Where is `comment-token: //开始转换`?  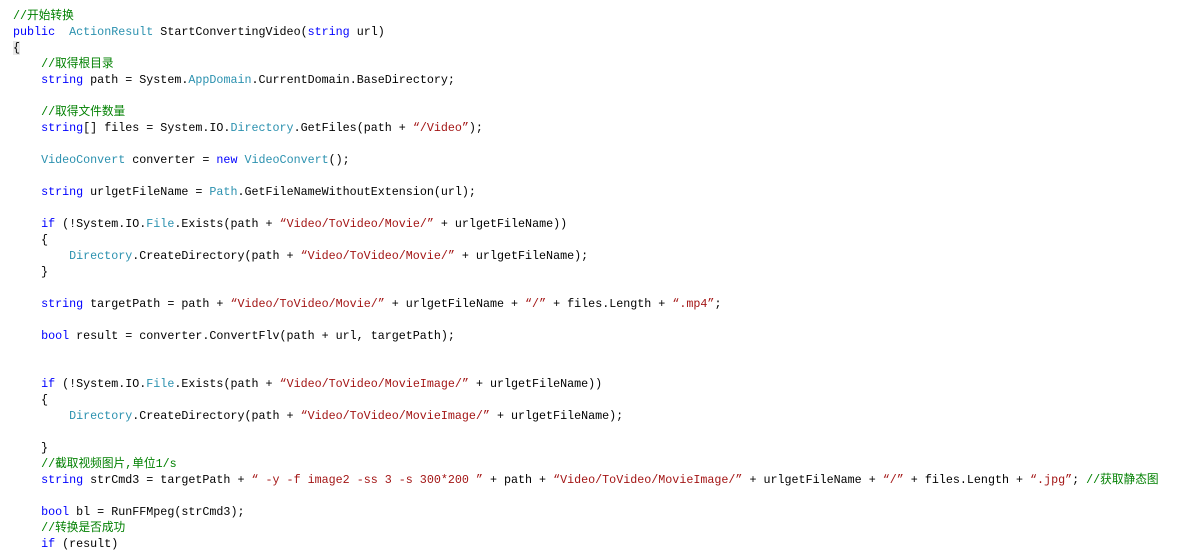 comment-token: //开始转换 is located at coordinates (43, 16).